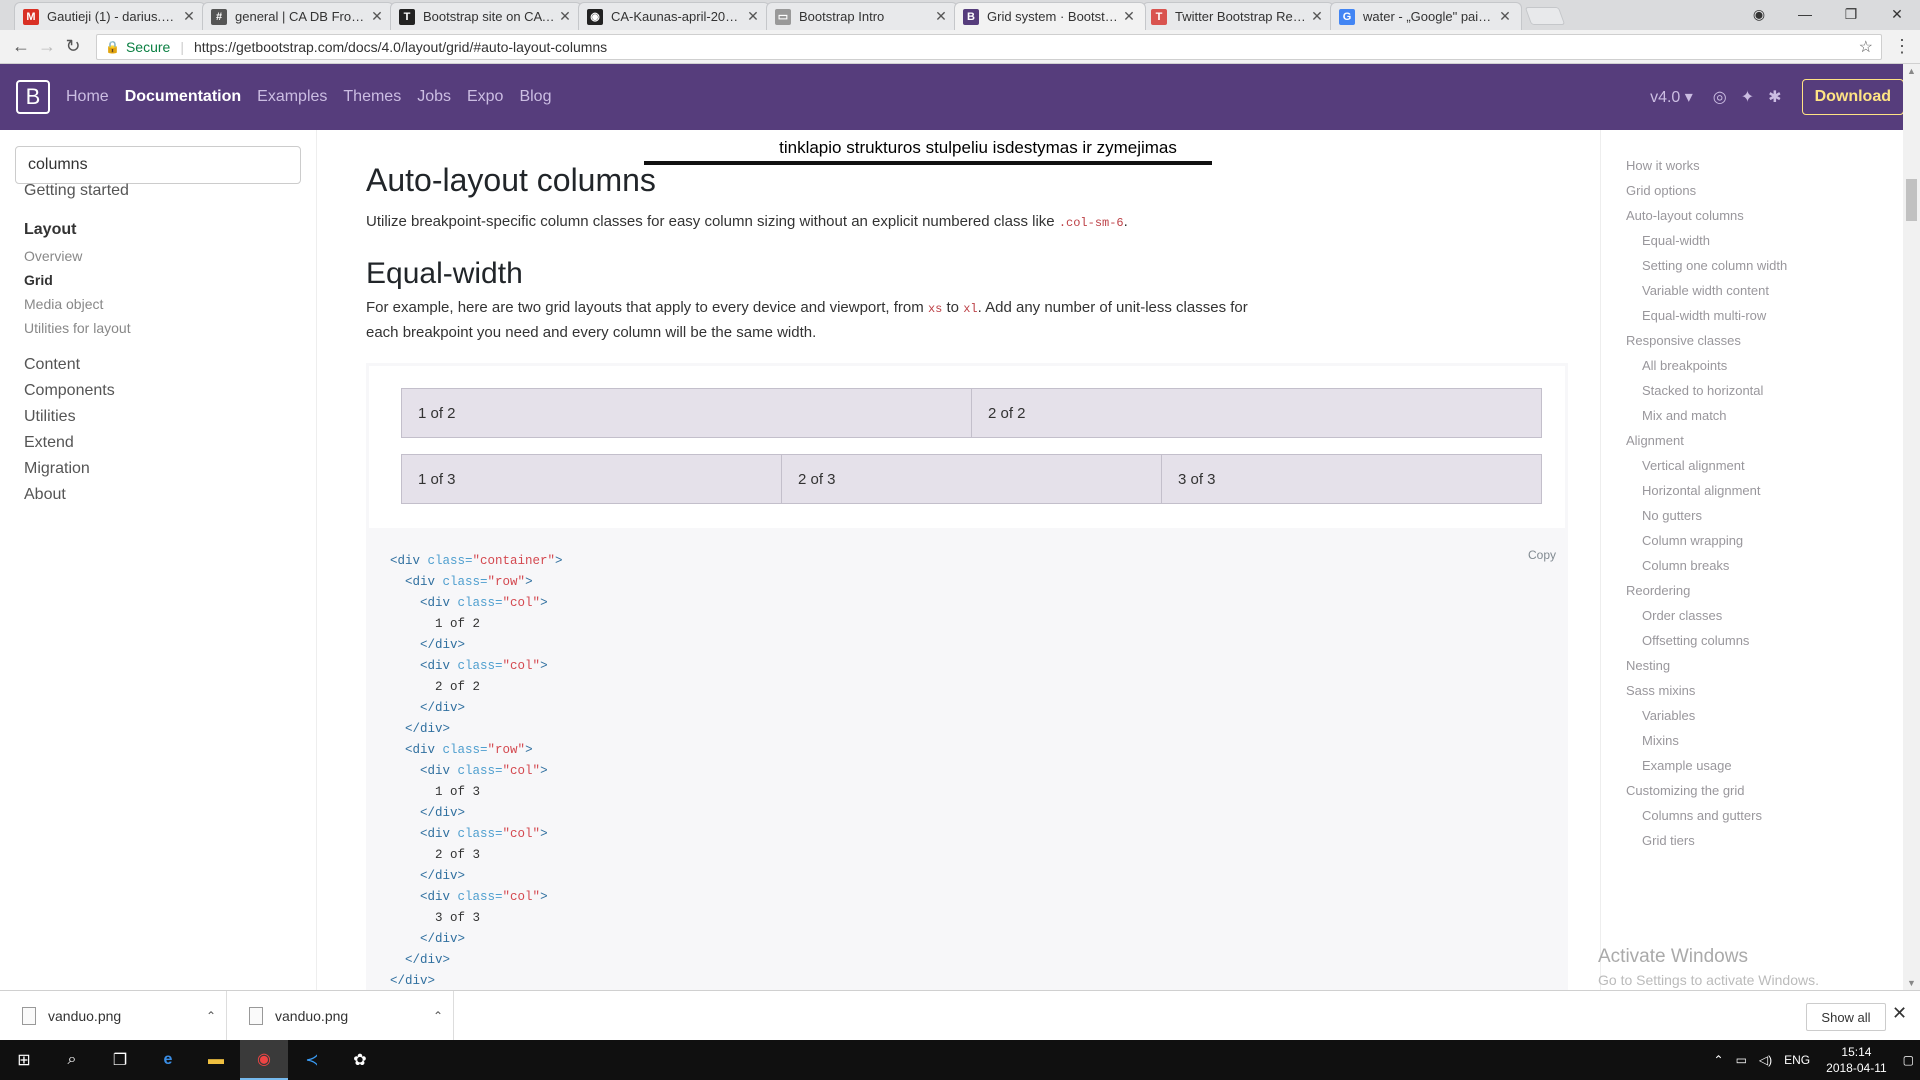  What do you see at coordinates (183, 97) in the screenshot?
I see `nav-link-documentation: Documentation` at bounding box center [183, 97].